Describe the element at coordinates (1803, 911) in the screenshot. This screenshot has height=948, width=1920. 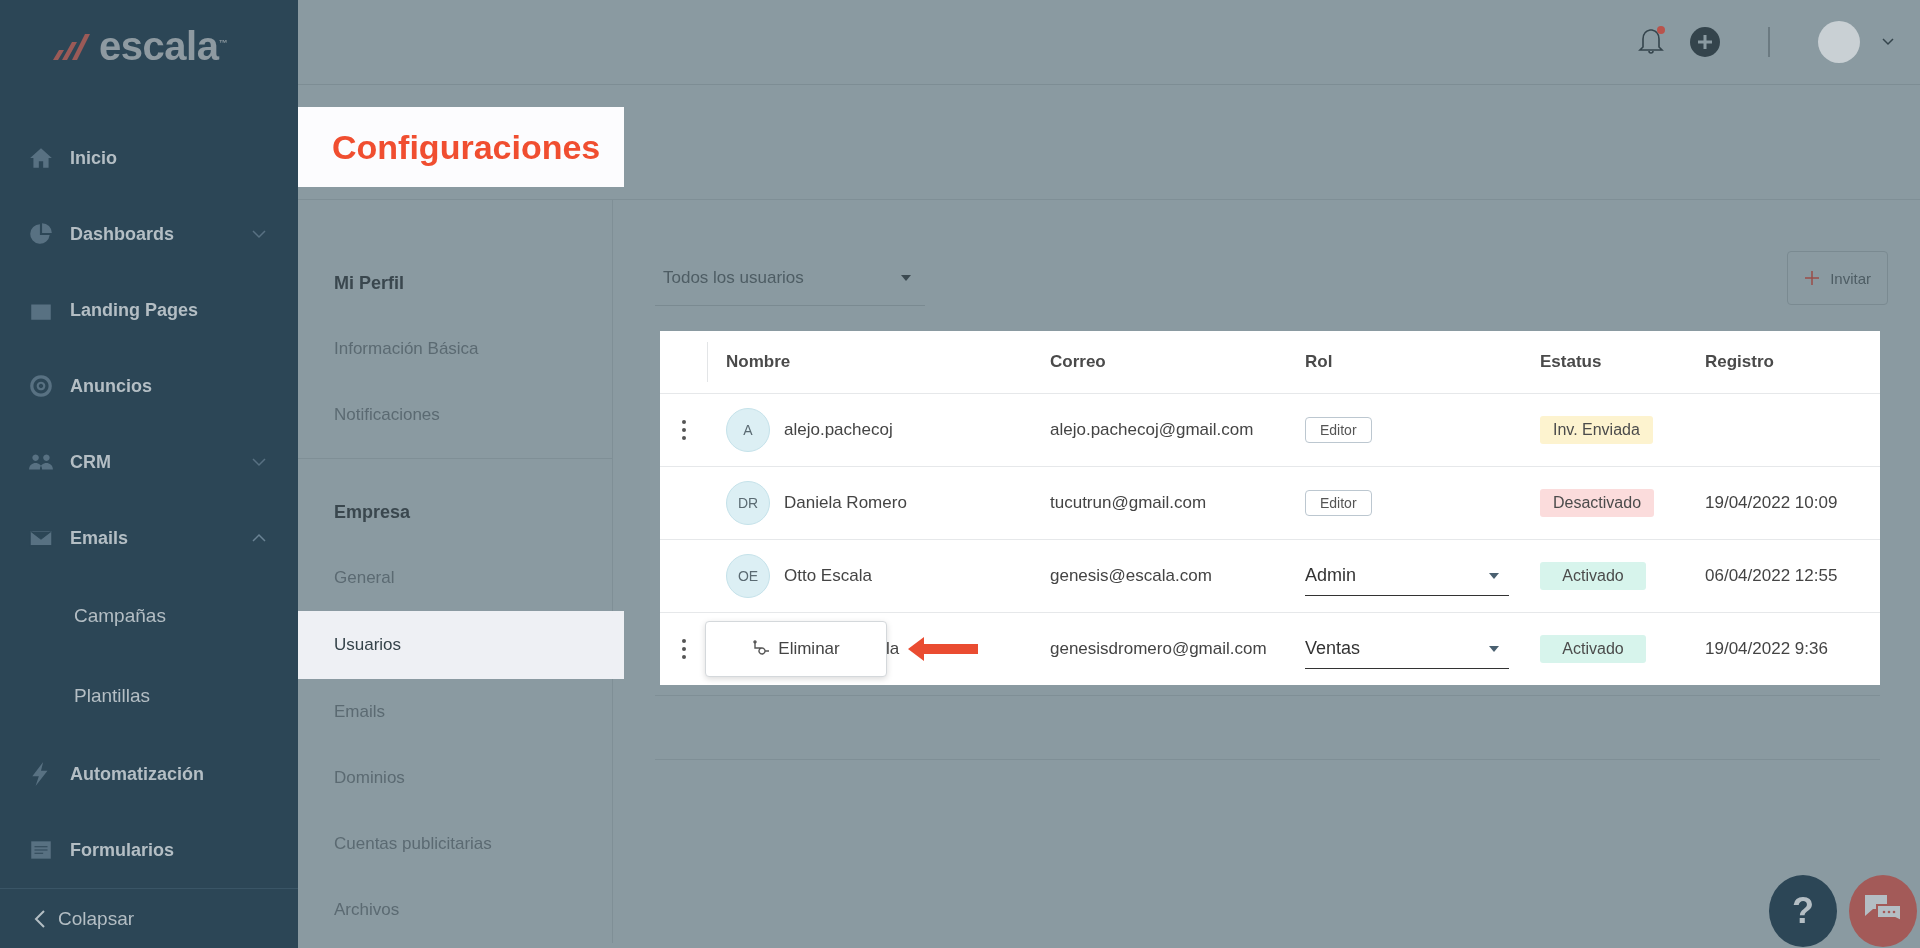
I see `help-button: ?` at that location.